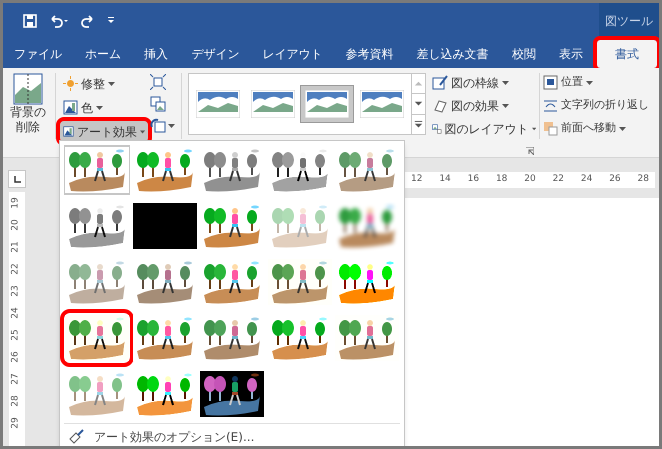  What do you see at coordinates (598, 128) in the screenshot?
I see `arrange-menu-button: 前面へ移動` at bounding box center [598, 128].